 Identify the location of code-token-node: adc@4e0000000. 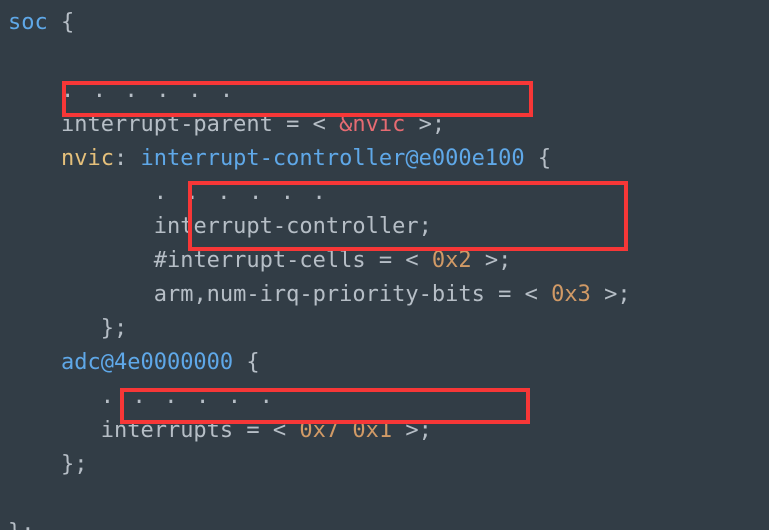
(147, 362).